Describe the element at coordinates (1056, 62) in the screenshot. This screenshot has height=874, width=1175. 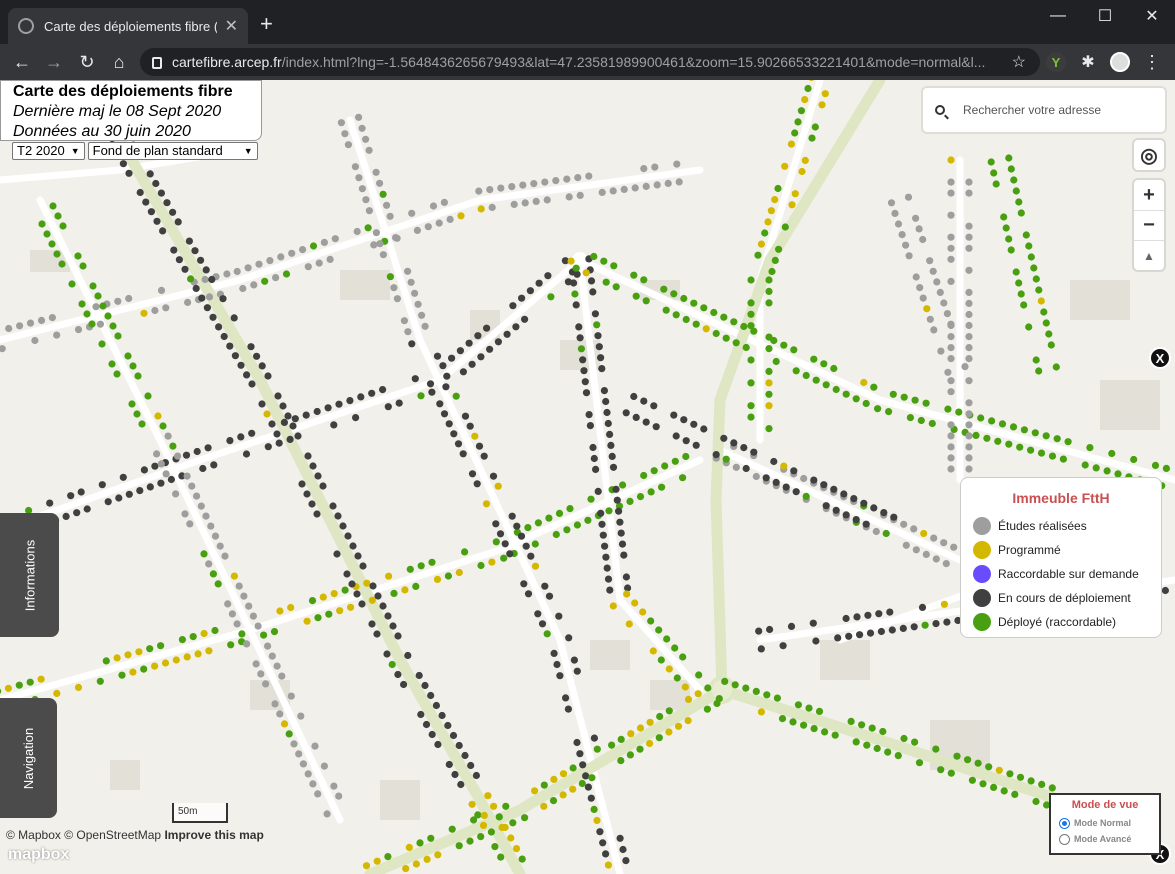
I see `extension-icon: Y` at that location.